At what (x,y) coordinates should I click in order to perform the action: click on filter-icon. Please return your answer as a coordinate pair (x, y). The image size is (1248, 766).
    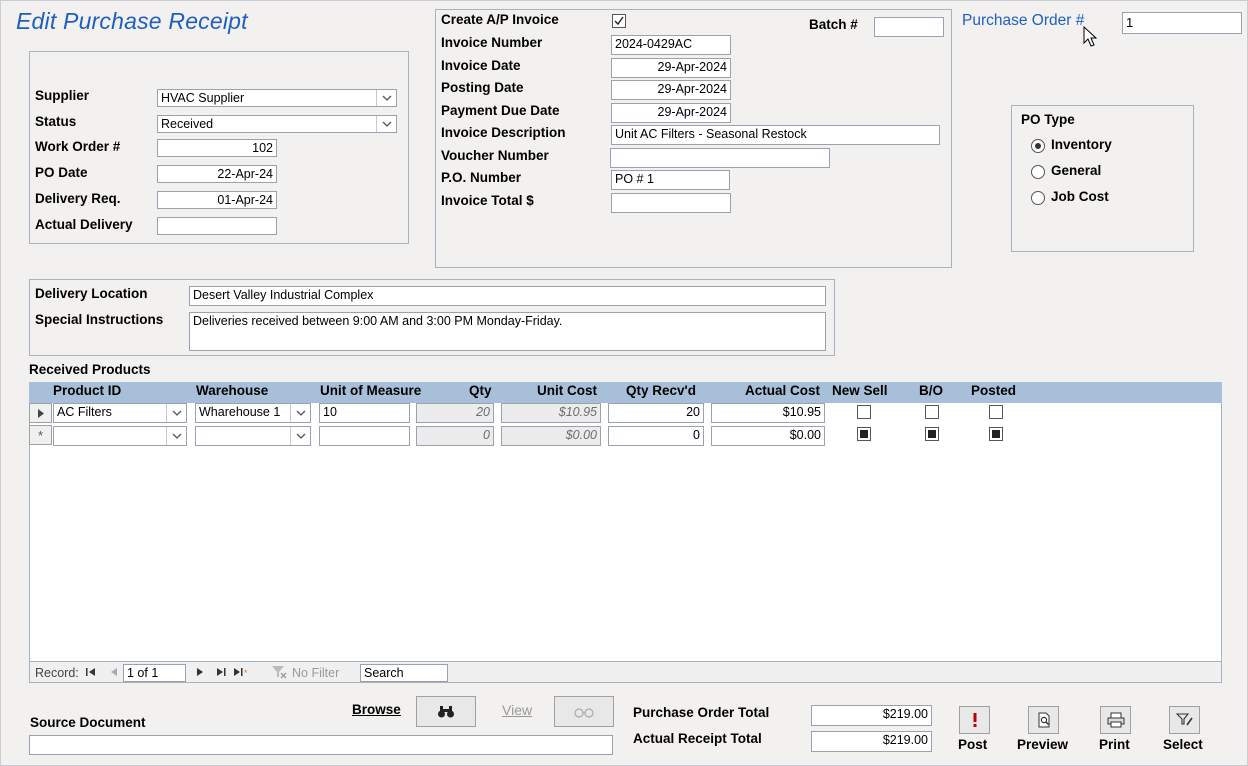
    Looking at the image, I should click on (279, 673).